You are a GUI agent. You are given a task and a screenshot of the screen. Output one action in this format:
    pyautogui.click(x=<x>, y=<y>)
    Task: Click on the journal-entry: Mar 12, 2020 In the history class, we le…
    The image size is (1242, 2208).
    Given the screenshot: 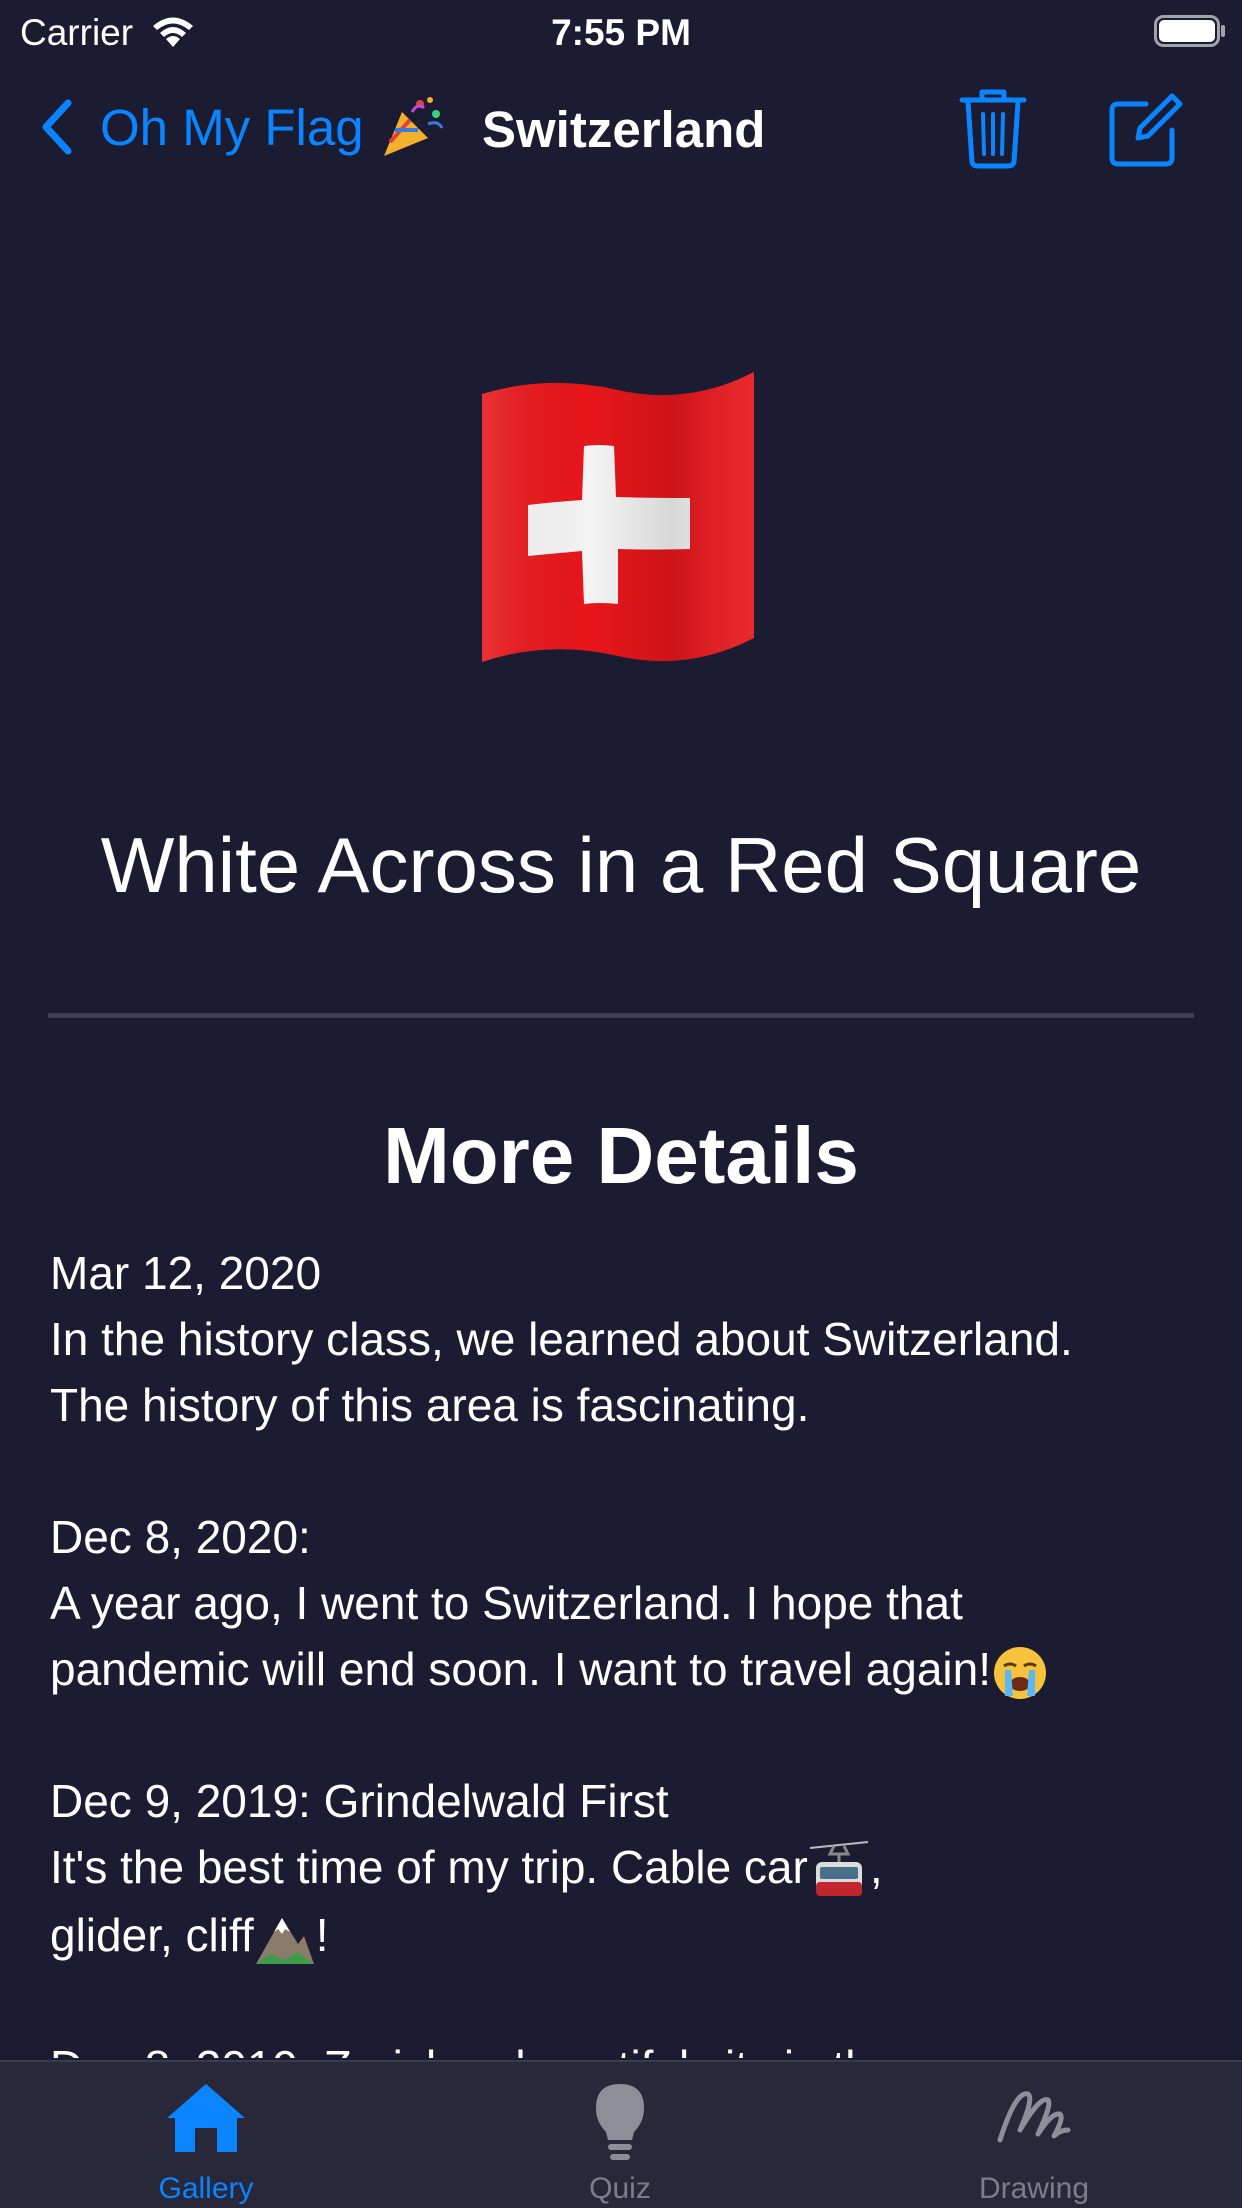 What is the action you would take?
    pyautogui.click(x=635, y=1339)
    